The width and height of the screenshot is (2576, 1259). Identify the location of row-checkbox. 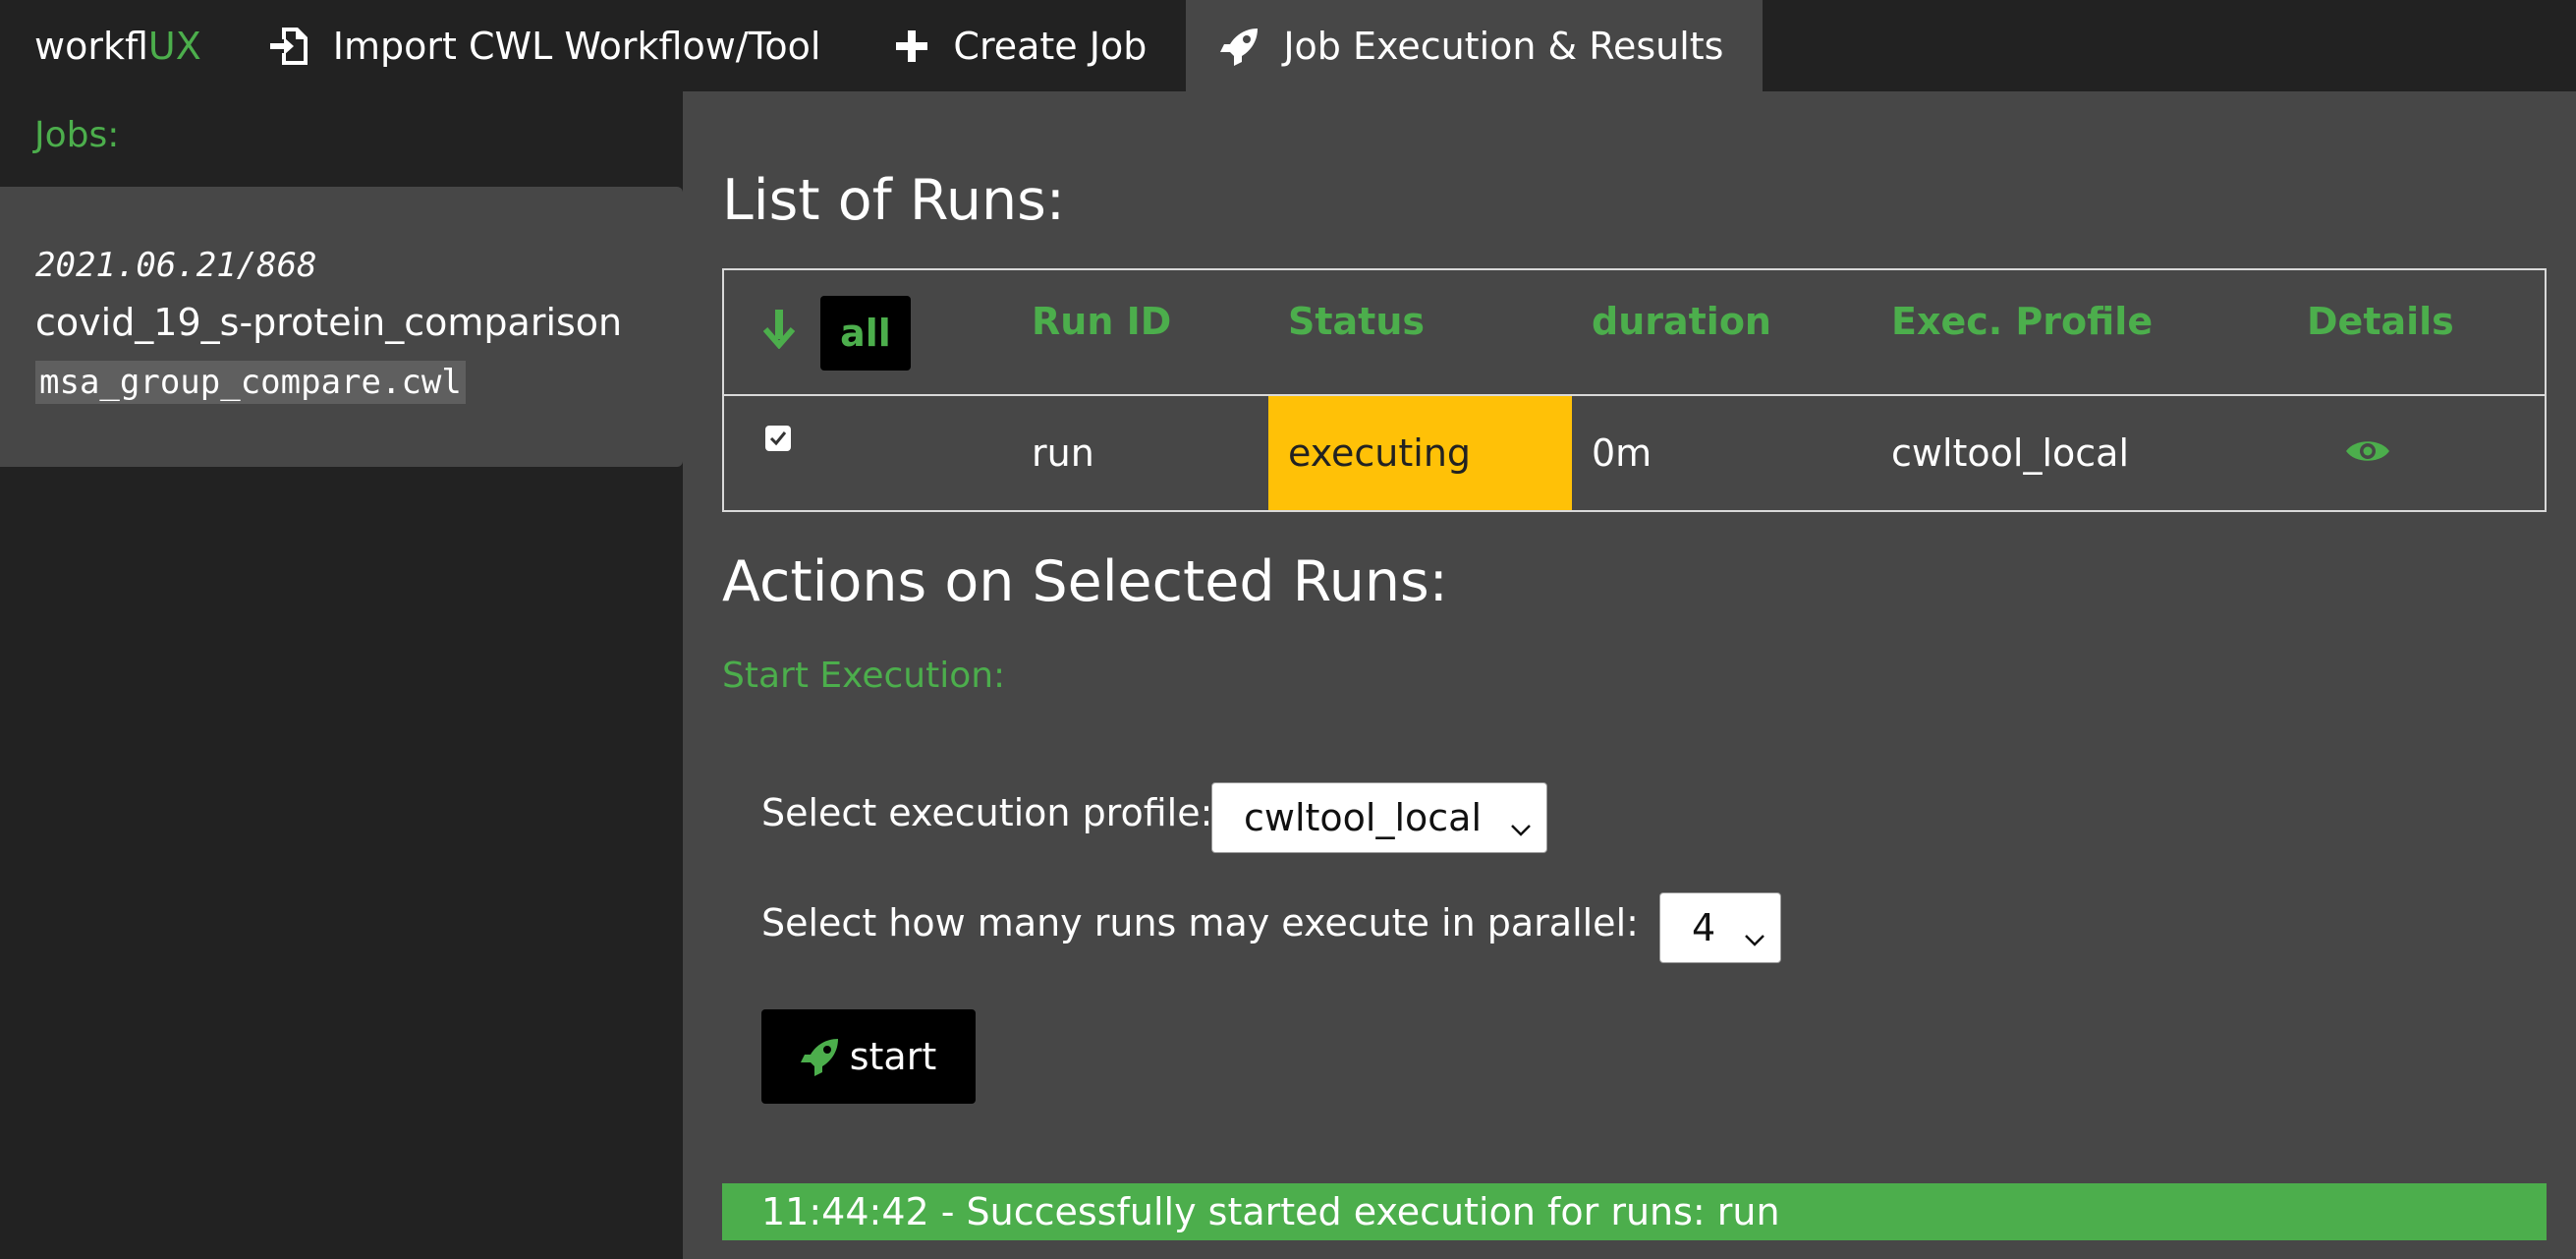
(778, 438).